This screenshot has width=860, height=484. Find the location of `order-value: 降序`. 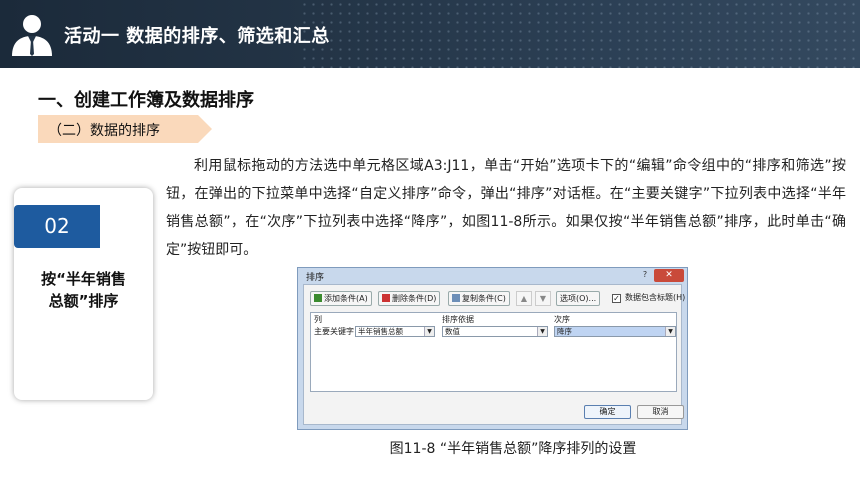

order-value: 降序 is located at coordinates (564, 331).